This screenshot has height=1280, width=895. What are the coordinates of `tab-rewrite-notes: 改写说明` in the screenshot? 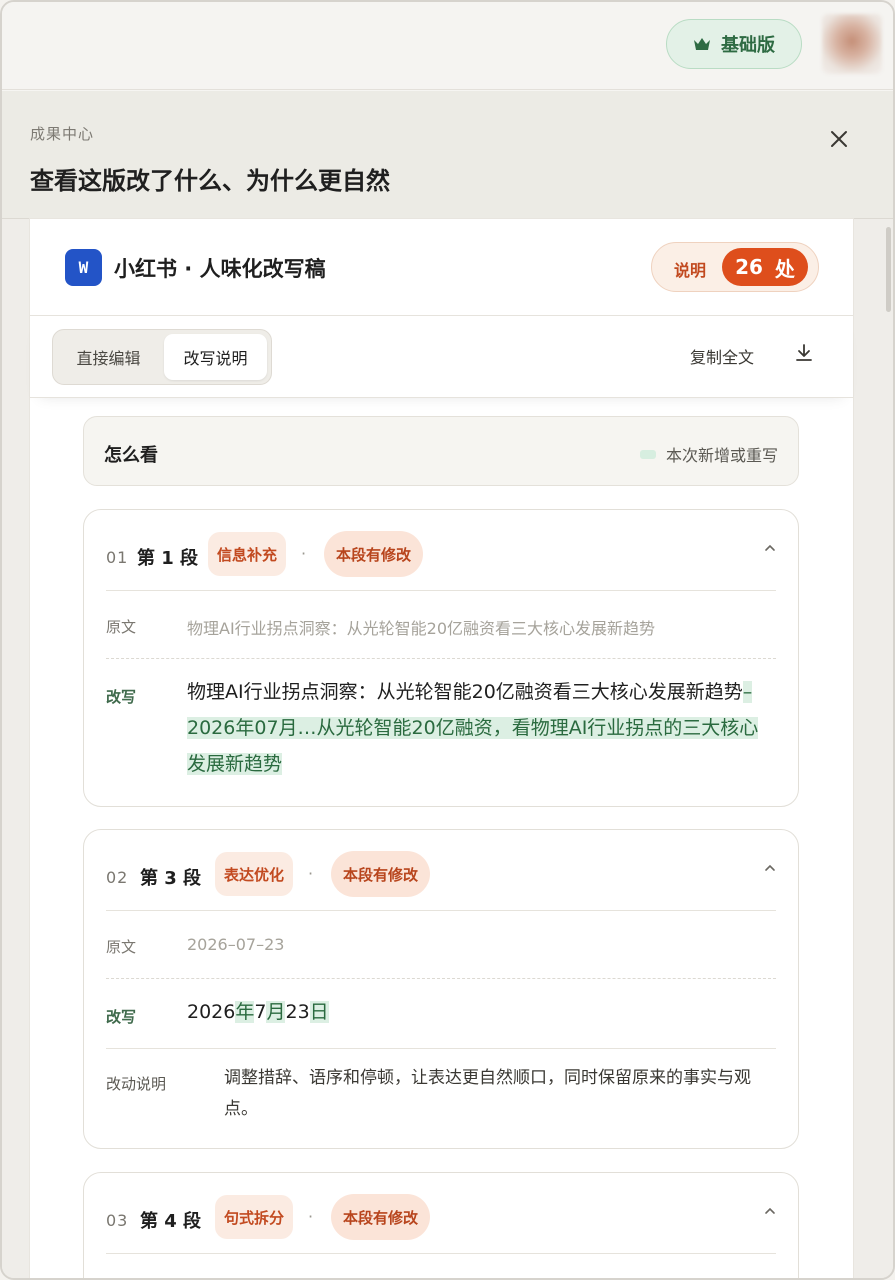 It's located at (215, 357).